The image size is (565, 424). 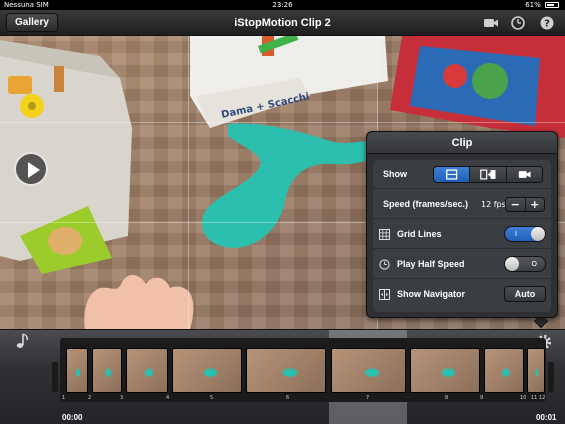 What do you see at coordinates (431, 264) in the screenshot?
I see `play-half-speed-label: Play Half Speed` at bounding box center [431, 264].